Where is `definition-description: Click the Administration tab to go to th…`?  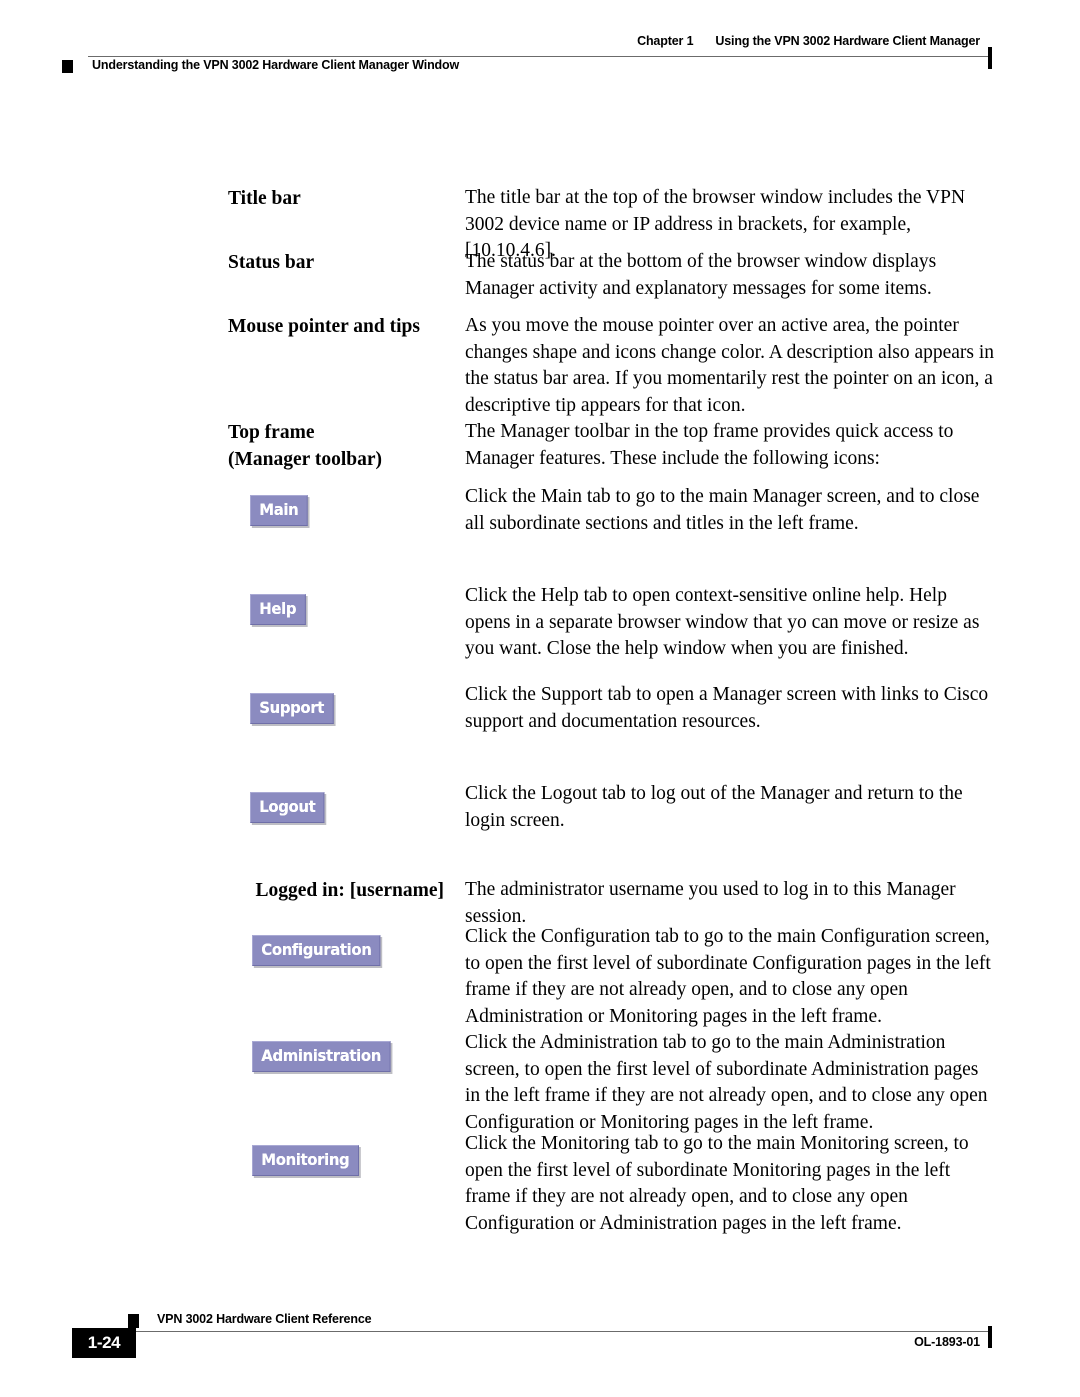 definition-description: Click the Administration tab to go to th… is located at coordinates (726, 1082).